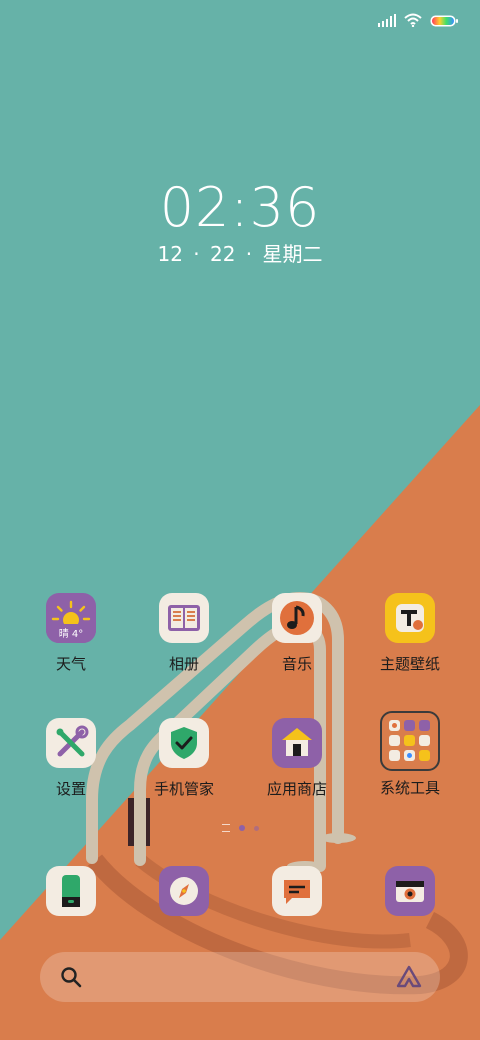 Image resolution: width=480 pixels, height=1040 pixels. I want to click on app-gallery: 相册, so click(184, 633).